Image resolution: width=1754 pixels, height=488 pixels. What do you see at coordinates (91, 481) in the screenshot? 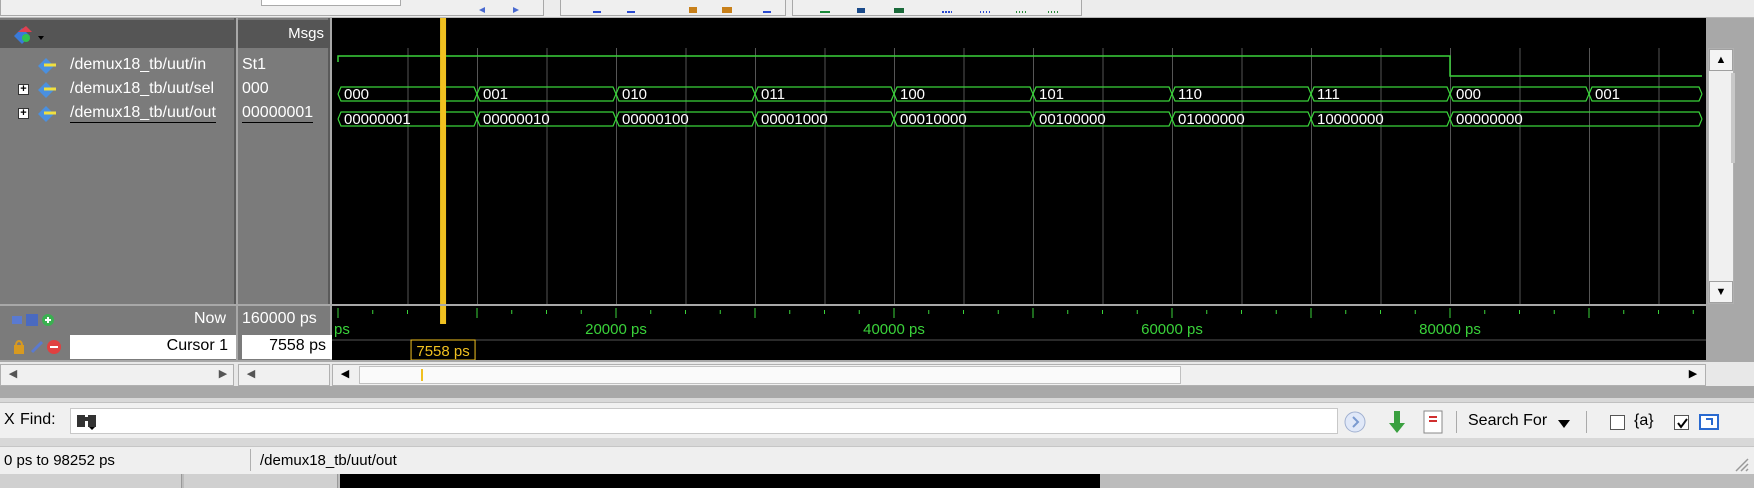
I see `background-pane` at bounding box center [91, 481].